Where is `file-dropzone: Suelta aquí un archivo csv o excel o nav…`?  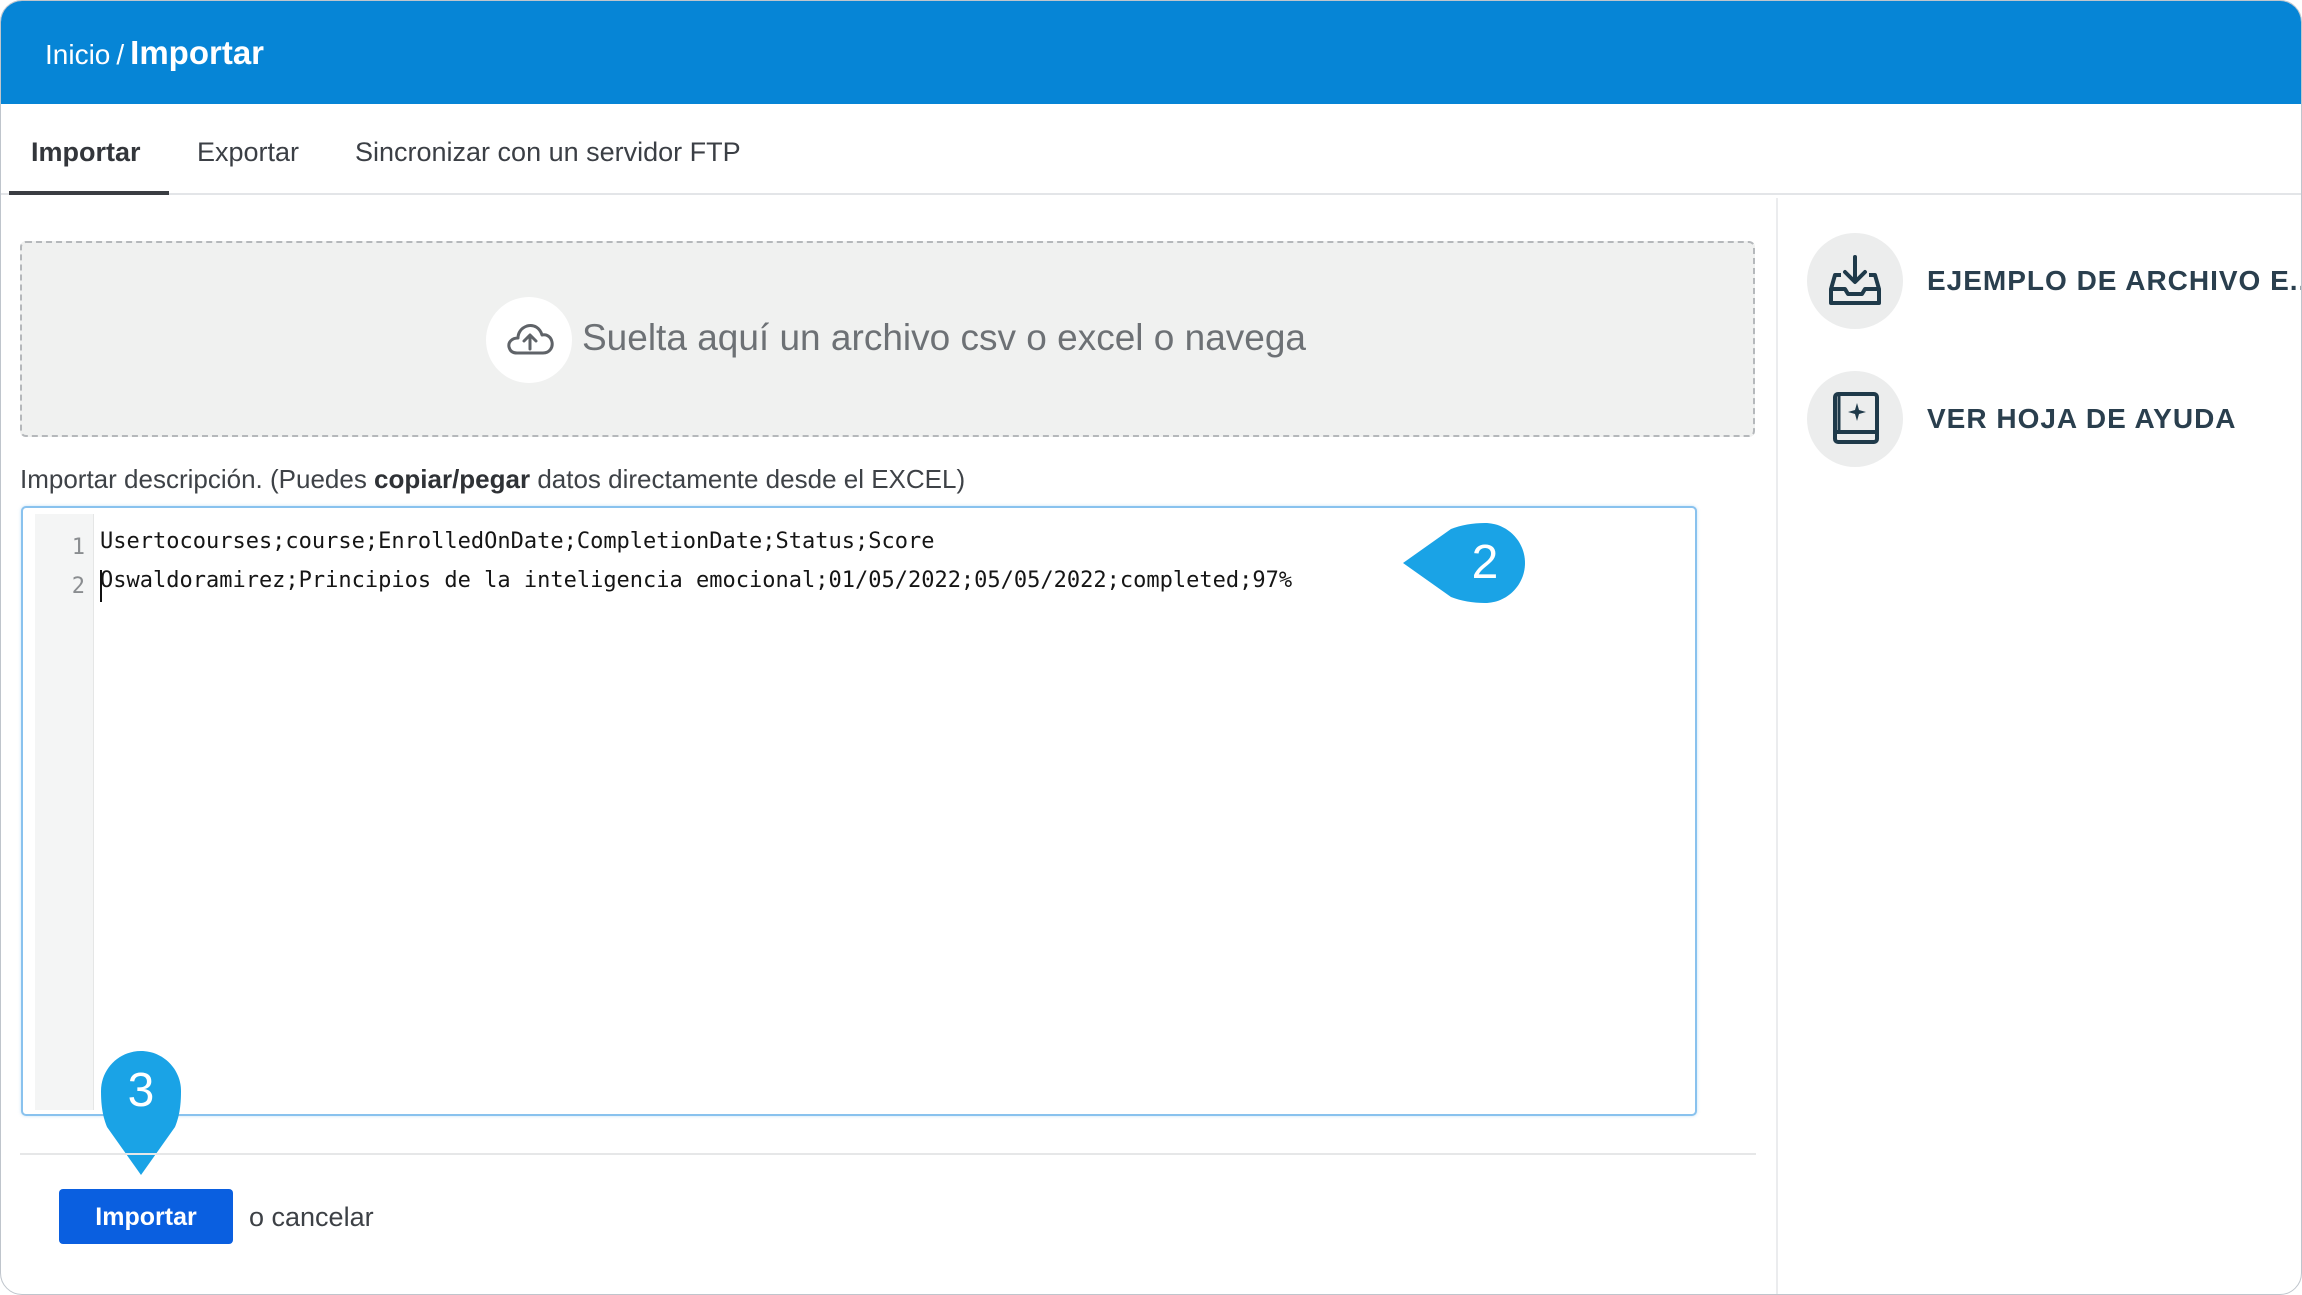 file-dropzone: Suelta aquí un archivo csv o excel o nav… is located at coordinates (887, 339).